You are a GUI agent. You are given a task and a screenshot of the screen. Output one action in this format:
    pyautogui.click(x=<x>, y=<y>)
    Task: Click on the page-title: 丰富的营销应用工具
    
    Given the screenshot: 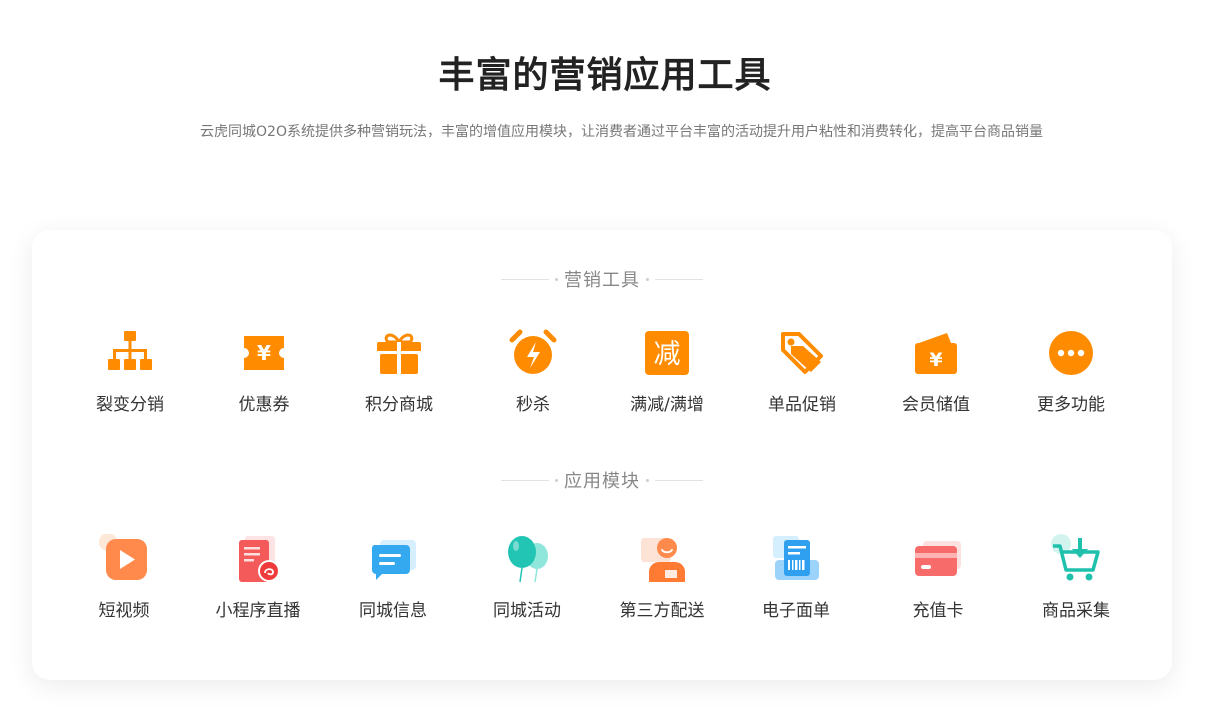 What is the action you would take?
    pyautogui.click(x=605, y=75)
    